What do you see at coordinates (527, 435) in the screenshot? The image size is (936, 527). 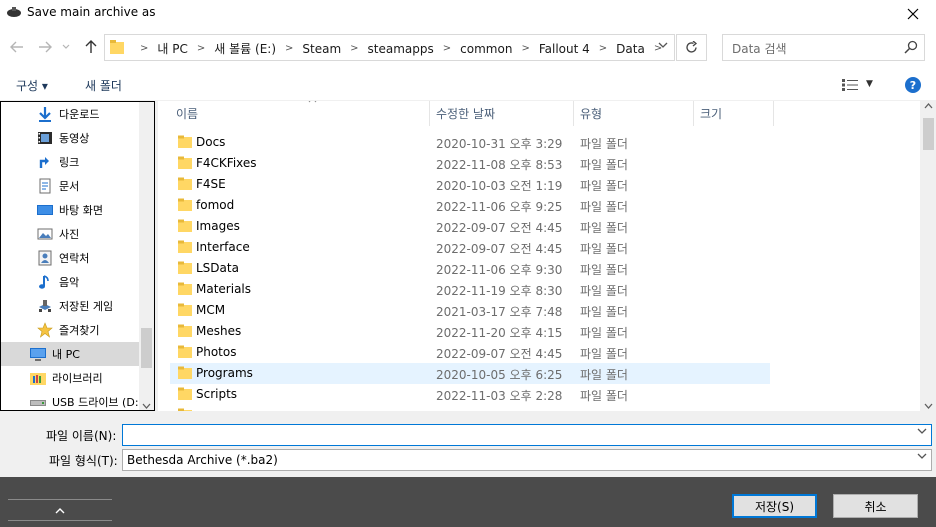 I see `filename-input` at bounding box center [527, 435].